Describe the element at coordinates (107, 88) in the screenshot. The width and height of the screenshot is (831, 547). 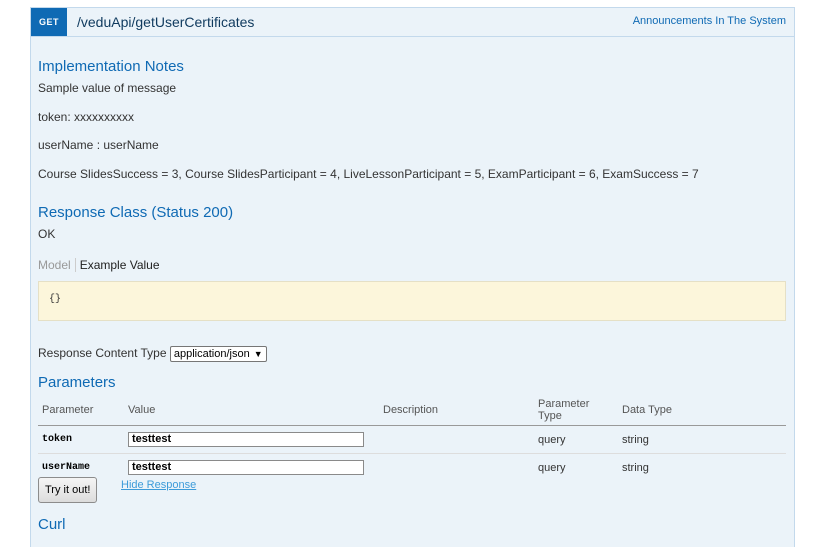
I see `note-line: Sample value of message` at that location.